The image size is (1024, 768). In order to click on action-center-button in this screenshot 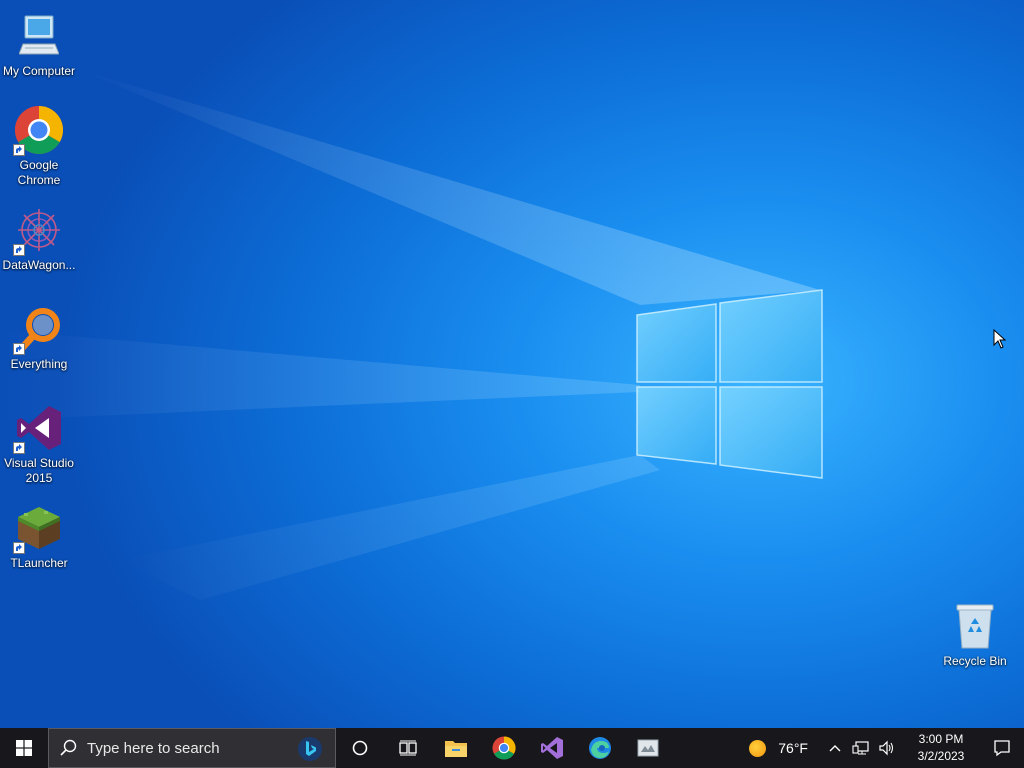, I will do `click(1002, 748)`.